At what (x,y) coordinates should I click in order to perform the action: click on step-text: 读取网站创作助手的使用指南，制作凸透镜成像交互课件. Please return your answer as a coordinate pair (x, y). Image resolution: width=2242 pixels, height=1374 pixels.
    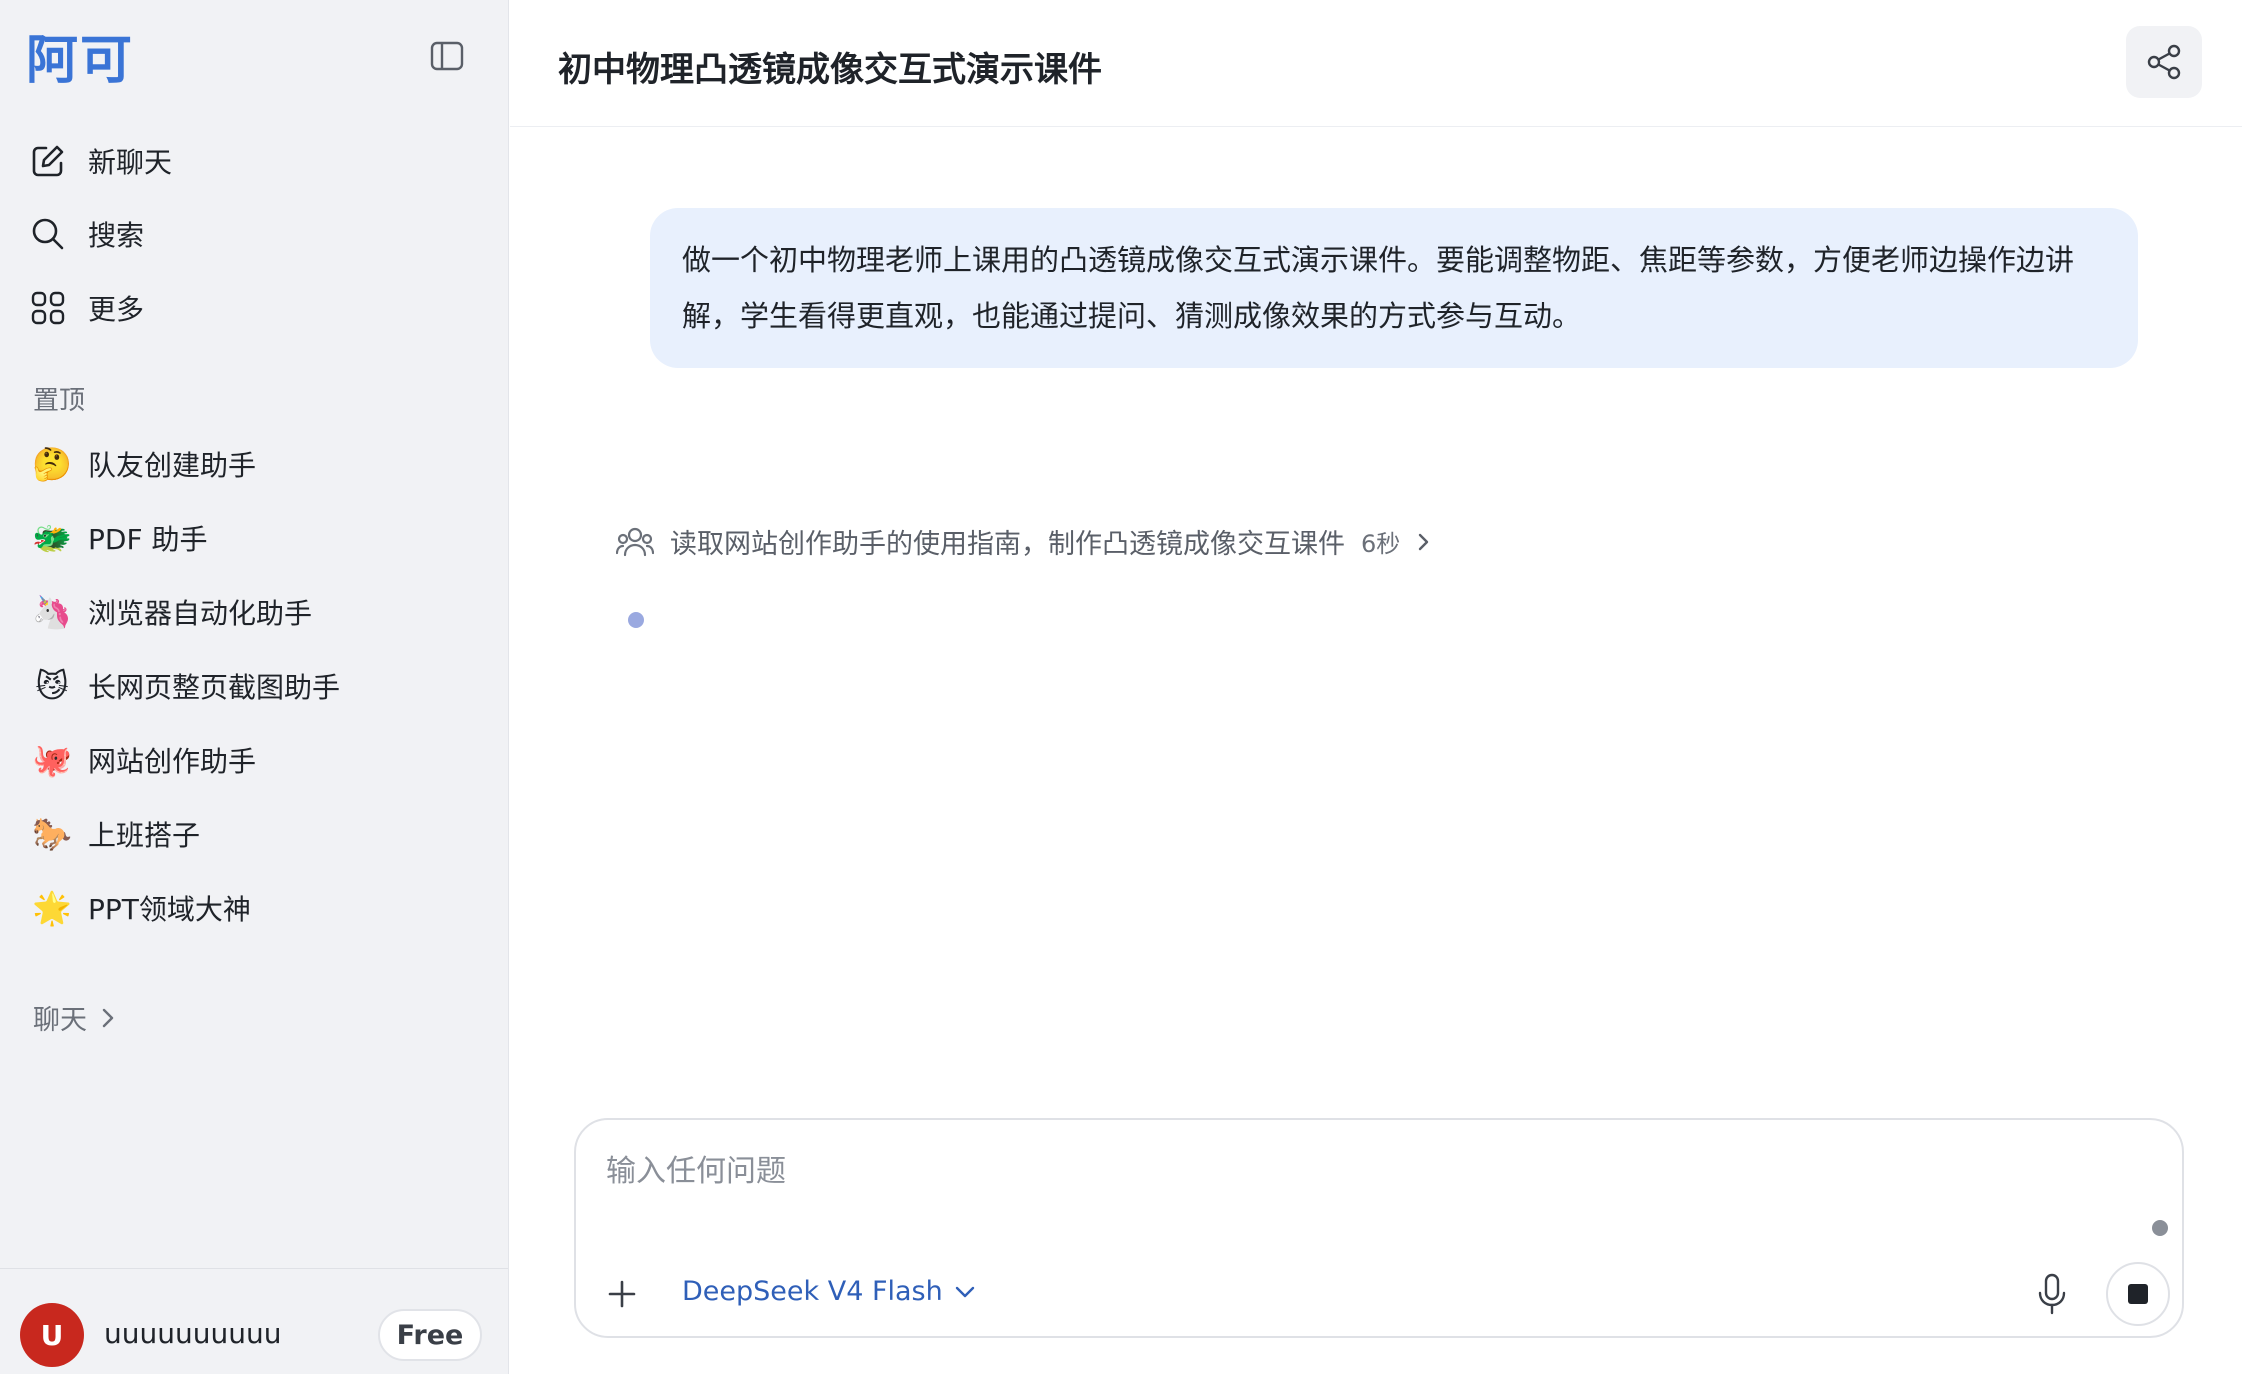
    Looking at the image, I should click on (1007, 544).